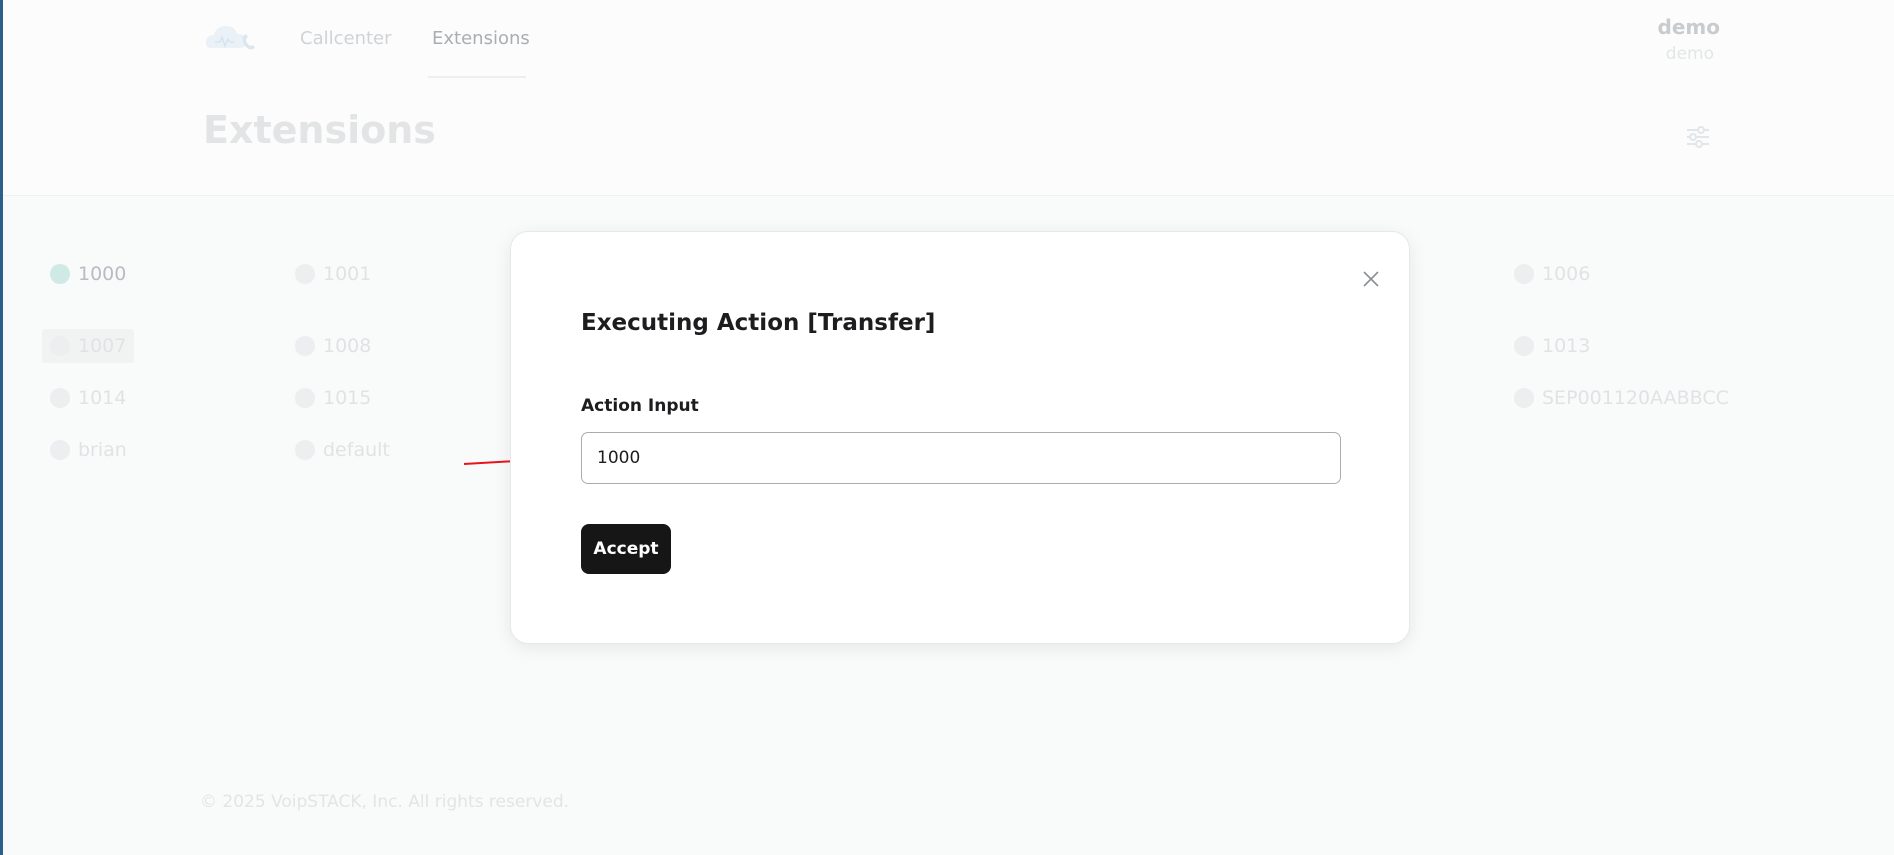 This screenshot has width=1894, height=855. What do you see at coordinates (1371, 279) in the screenshot?
I see `close-icon` at bounding box center [1371, 279].